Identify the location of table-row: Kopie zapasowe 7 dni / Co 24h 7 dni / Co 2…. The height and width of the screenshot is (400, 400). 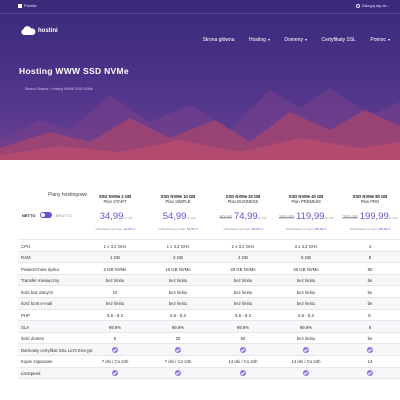
(209, 362).